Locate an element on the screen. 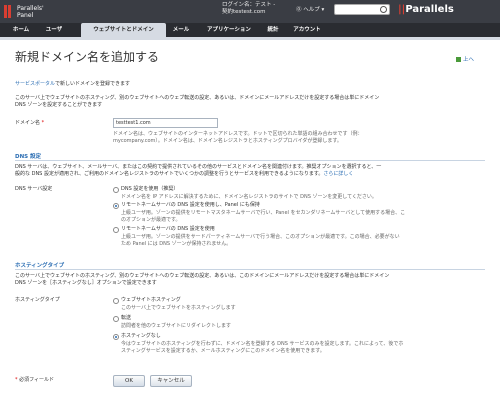 The height and width of the screenshot is (411, 500). arrow-up-icon is located at coordinates (458, 59).